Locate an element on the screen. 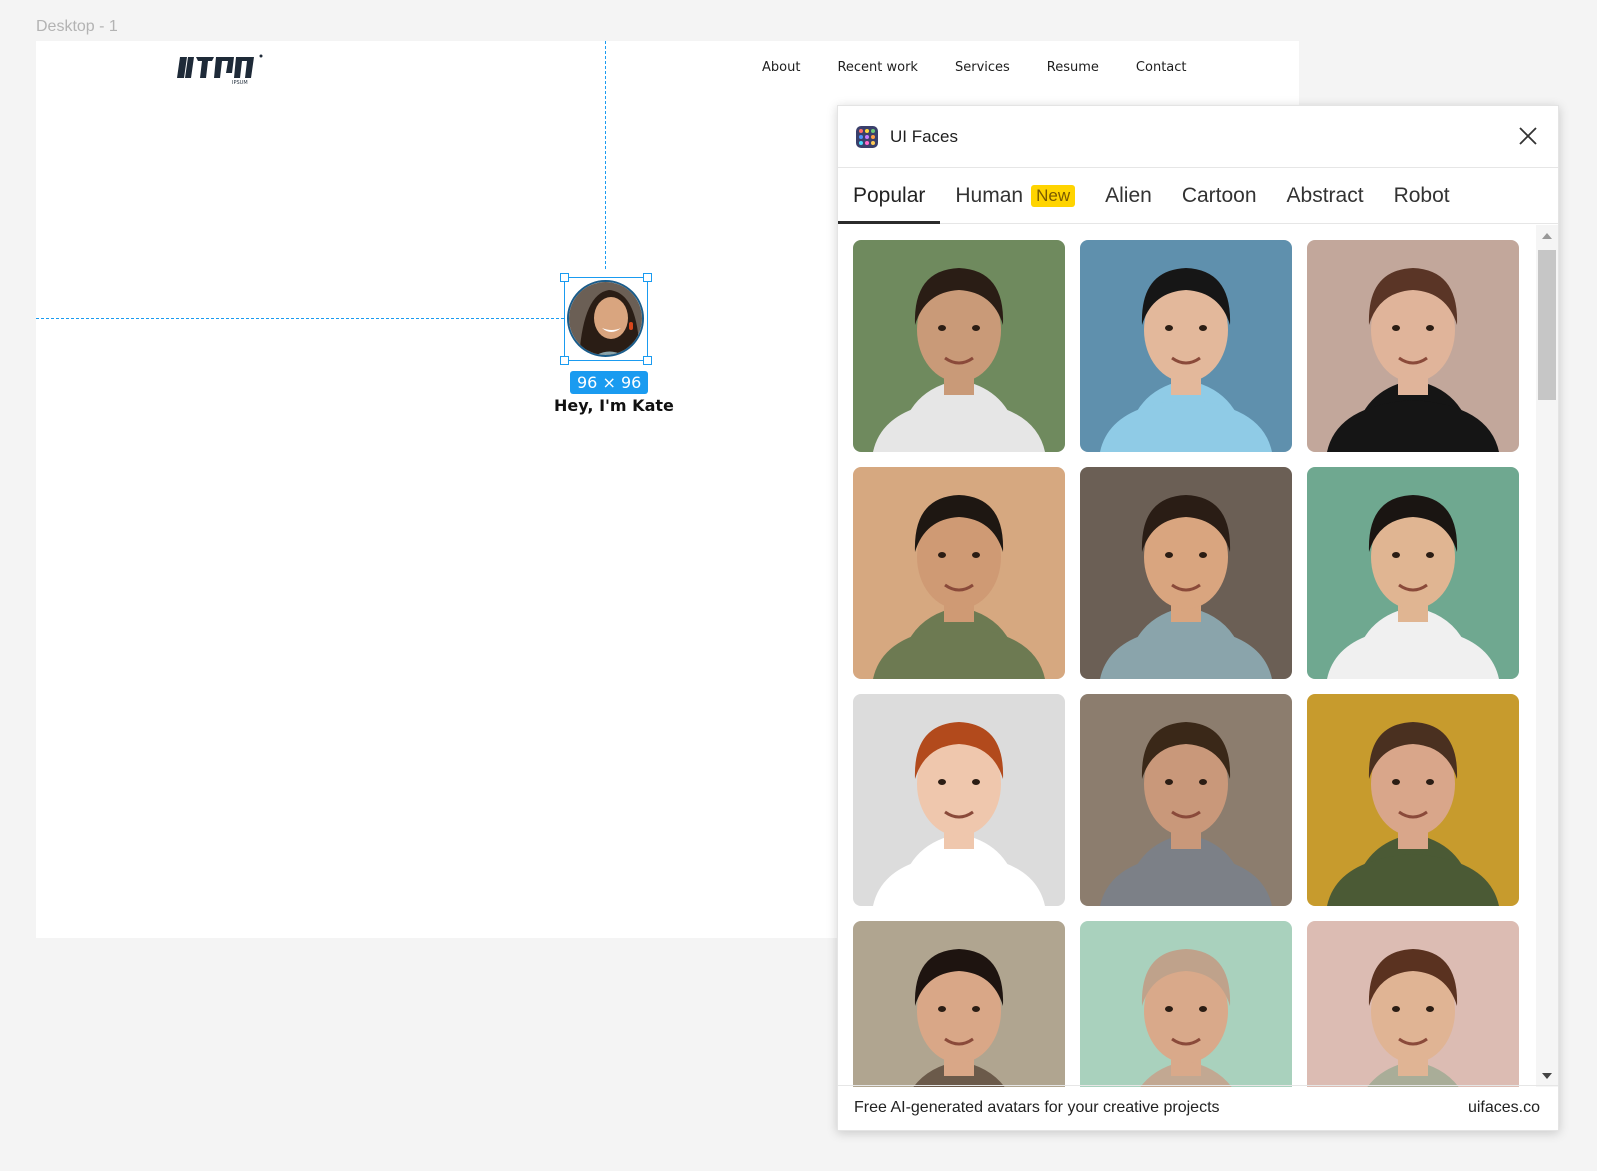 This screenshot has width=1597, height=1171. avatar-woman-laughing-image is located at coordinates (1186, 573).